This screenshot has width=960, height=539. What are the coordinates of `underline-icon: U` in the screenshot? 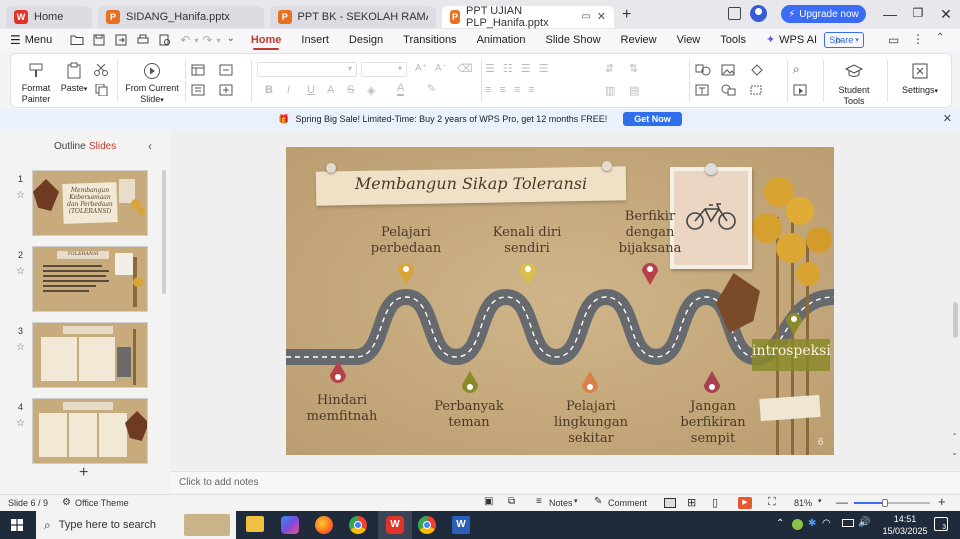 It's located at (311, 90).